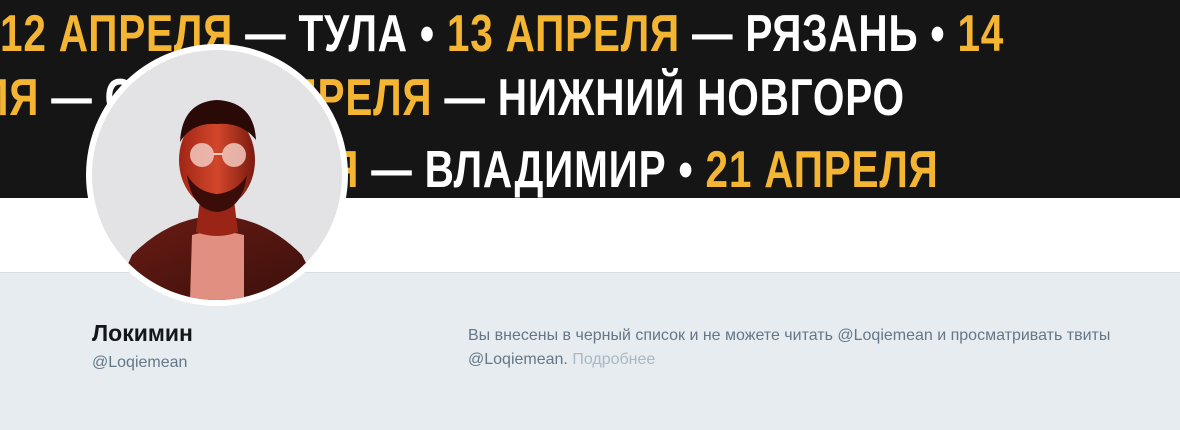 This screenshot has width=1180, height=430. Describe the element at coordinates (981, 34) in the screenshot. I see `banner-text: 14` at that location.